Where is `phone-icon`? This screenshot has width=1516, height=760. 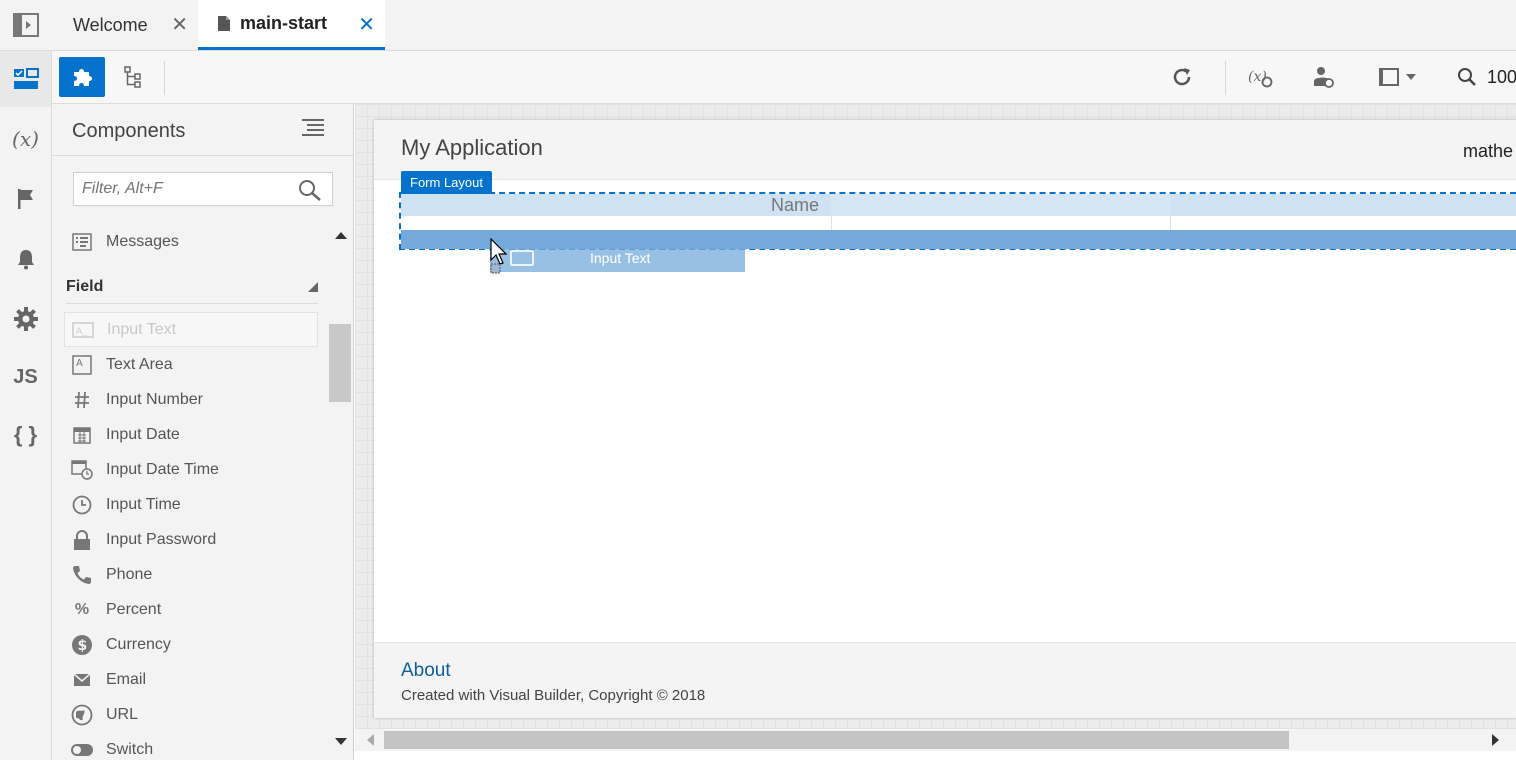
phone-icon is located at coordinates (82, 575).